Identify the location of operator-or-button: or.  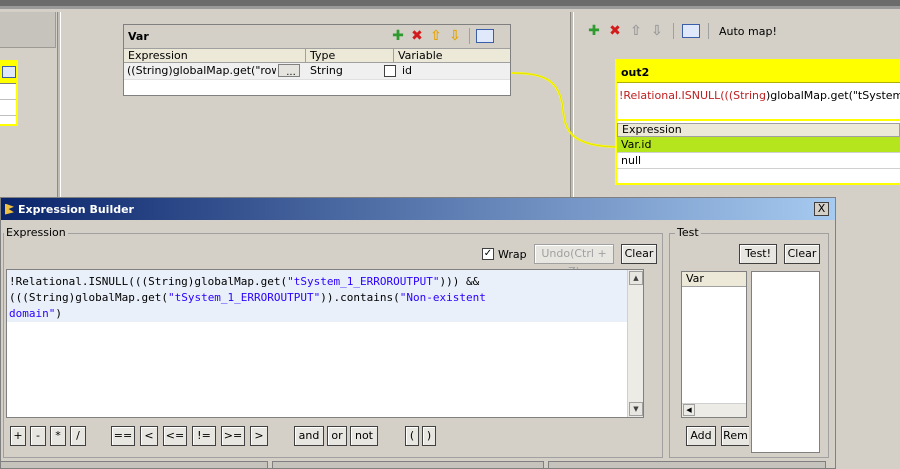
(337, 436).